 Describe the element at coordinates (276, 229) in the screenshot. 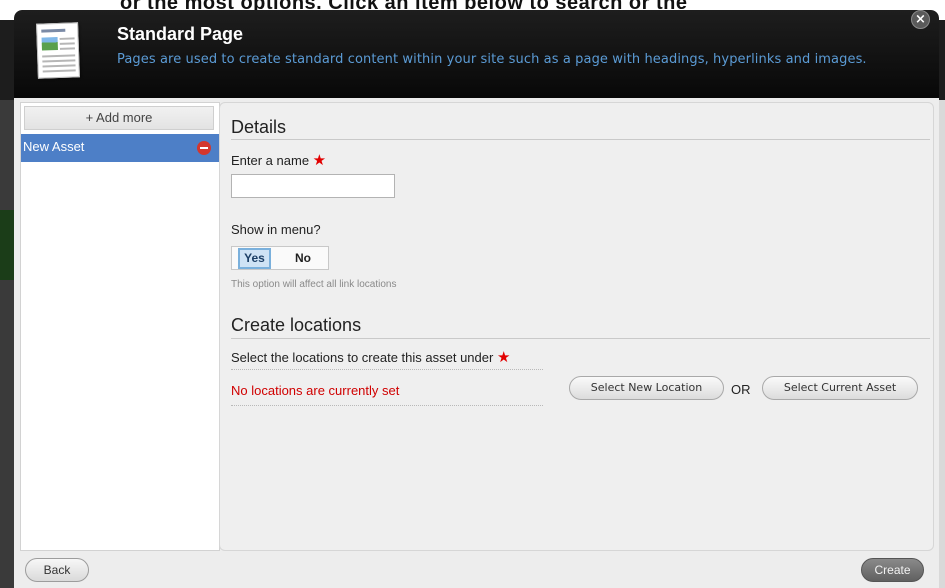

I see `show-in-menu-label: Show in menu?` at that location.